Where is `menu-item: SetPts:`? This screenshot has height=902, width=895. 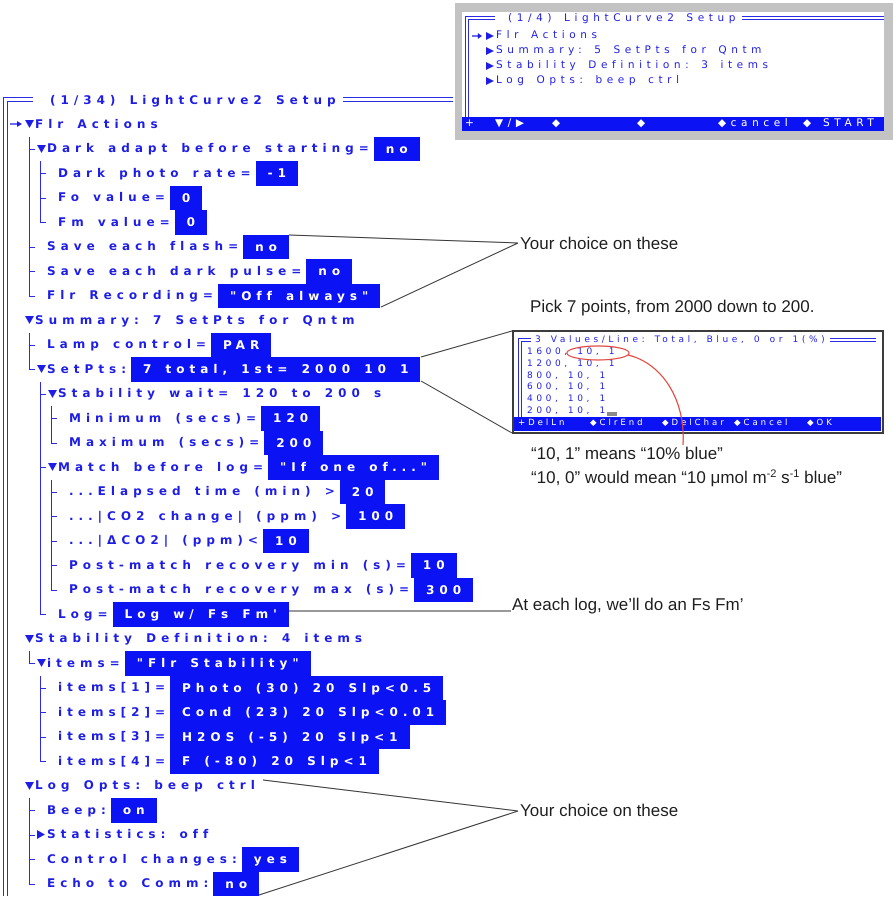 menu-item: SetPts: is located at coordinates (89, 369).